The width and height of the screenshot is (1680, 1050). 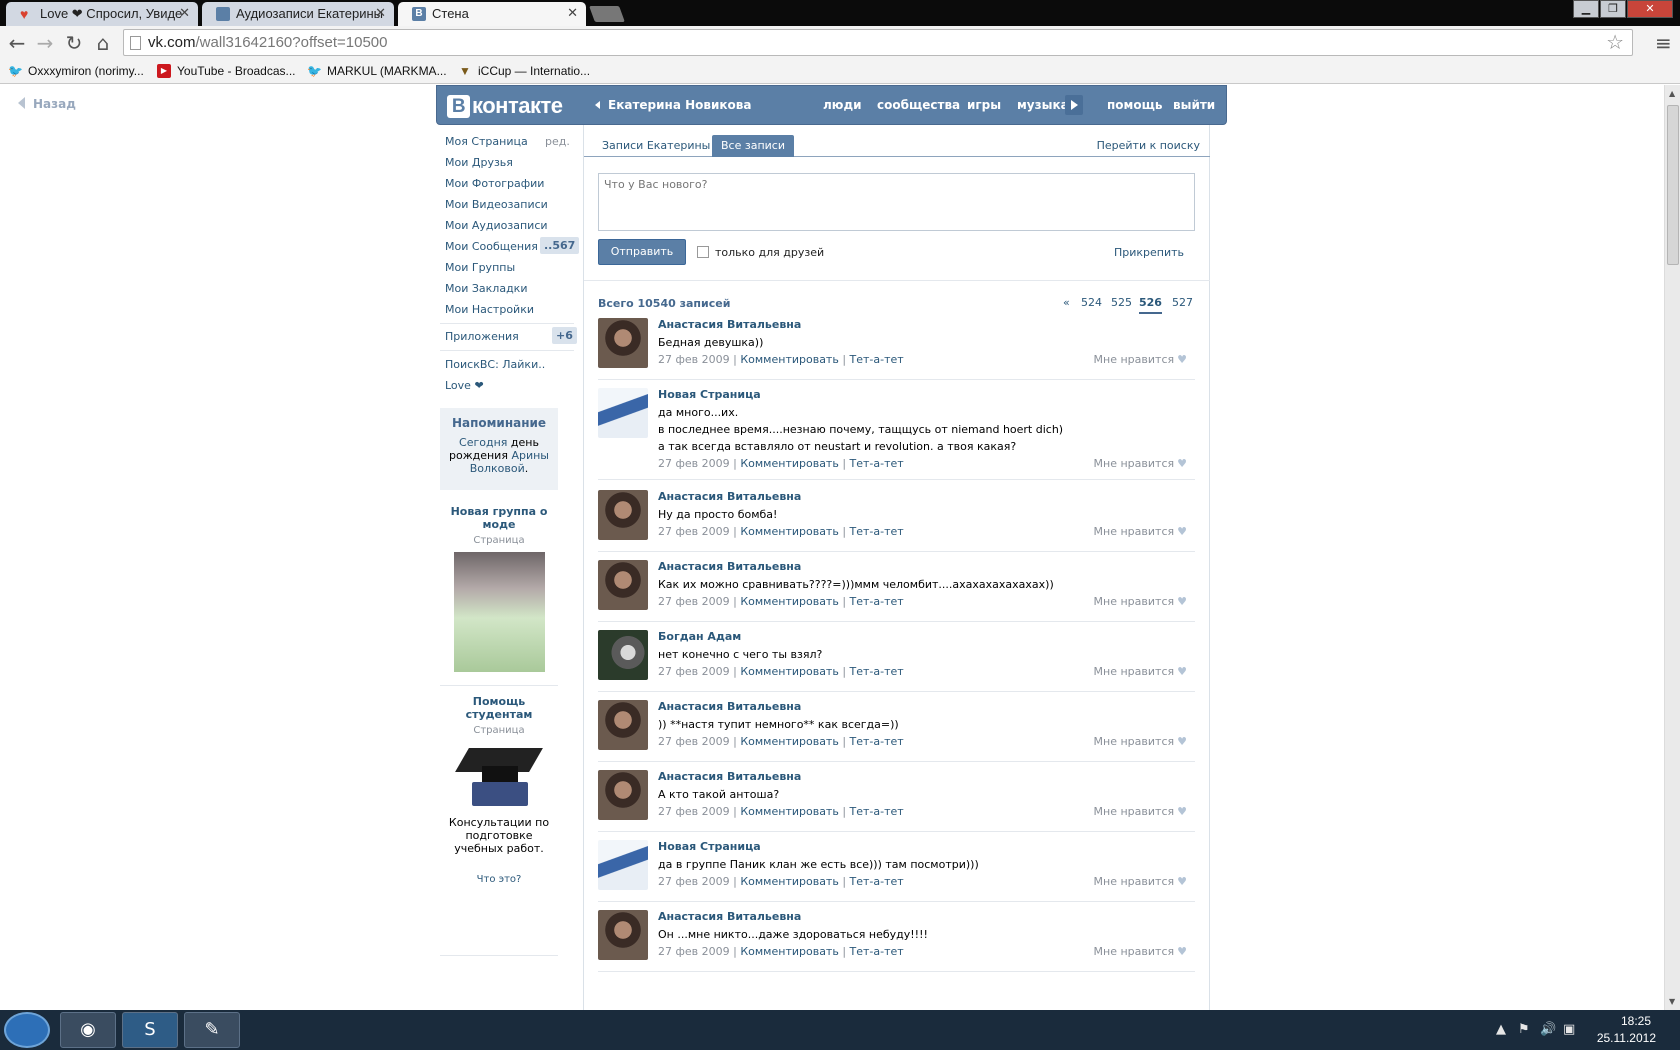 I want to click on paint-icon: ✎, so click(x=212, y=1030).